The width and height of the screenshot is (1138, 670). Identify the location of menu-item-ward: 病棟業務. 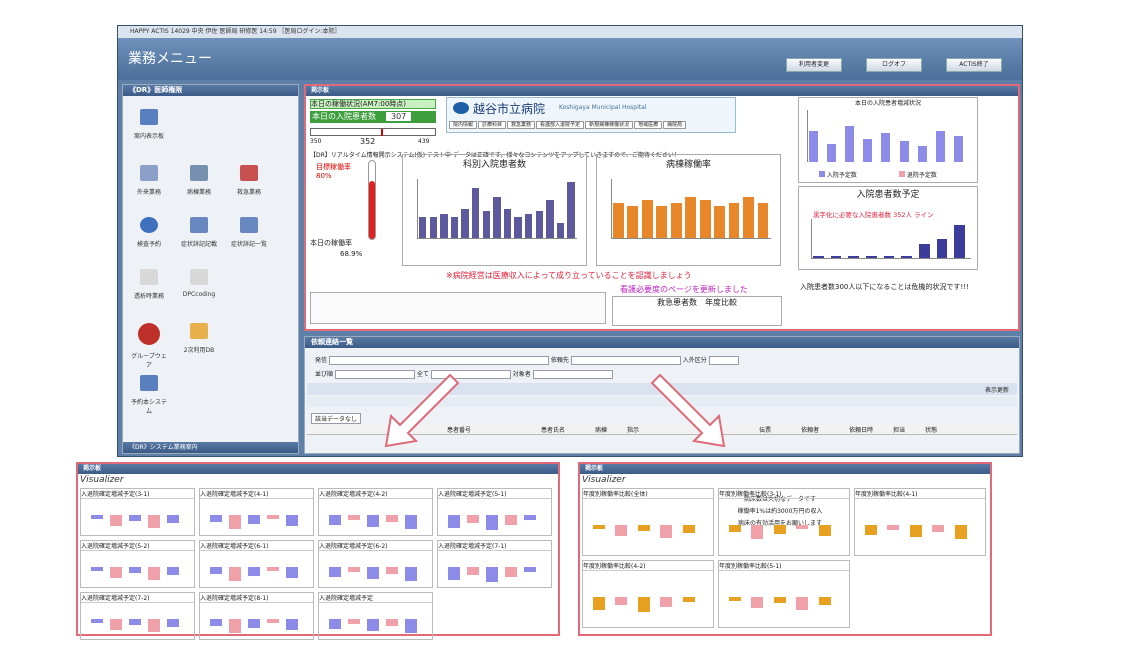
(199, 180).